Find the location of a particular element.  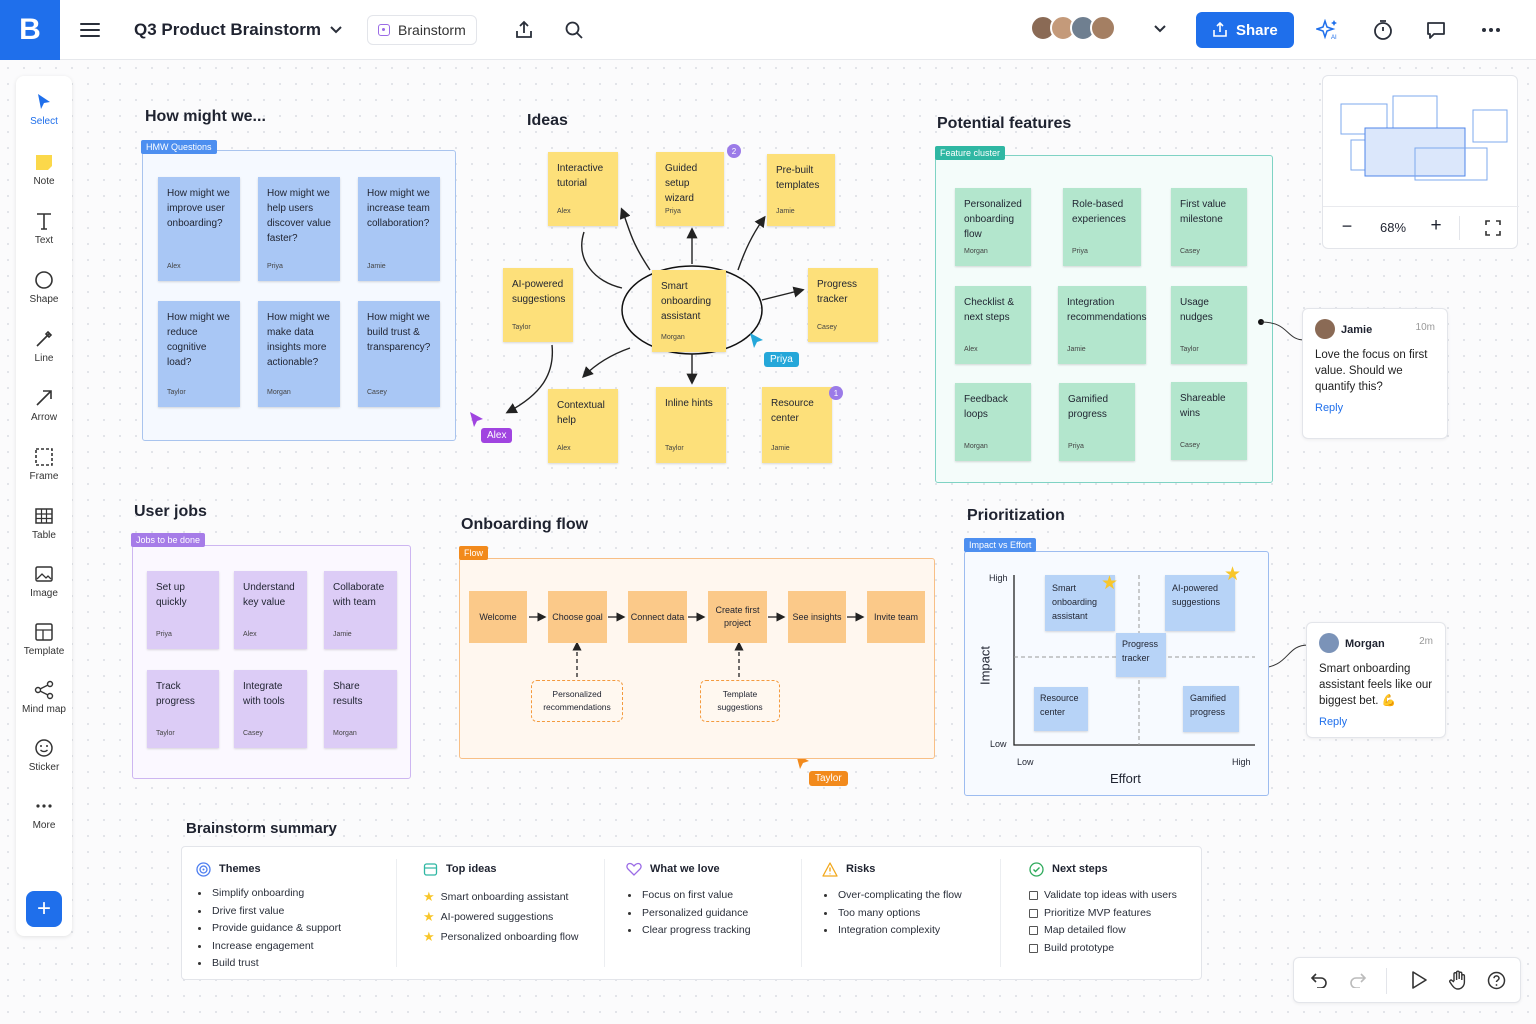

job-note: Share results Morgan is located at coordinates (360, 709).